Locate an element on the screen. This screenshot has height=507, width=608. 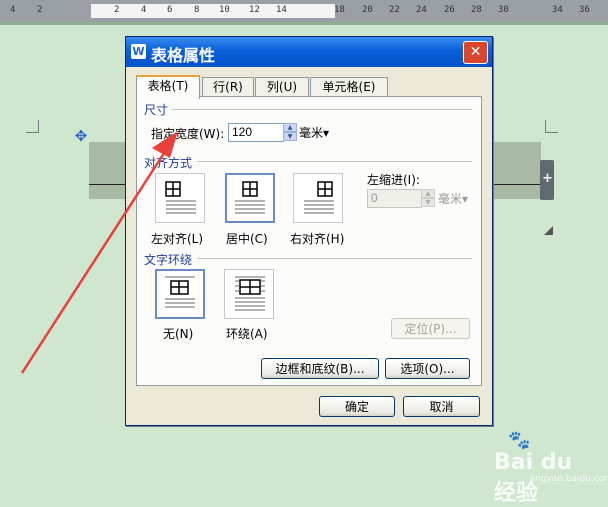
baidu-jingyan-watermark: 🐾 Bai du 经验 jingyan.baidu.com is located at coordinates (539, 468).